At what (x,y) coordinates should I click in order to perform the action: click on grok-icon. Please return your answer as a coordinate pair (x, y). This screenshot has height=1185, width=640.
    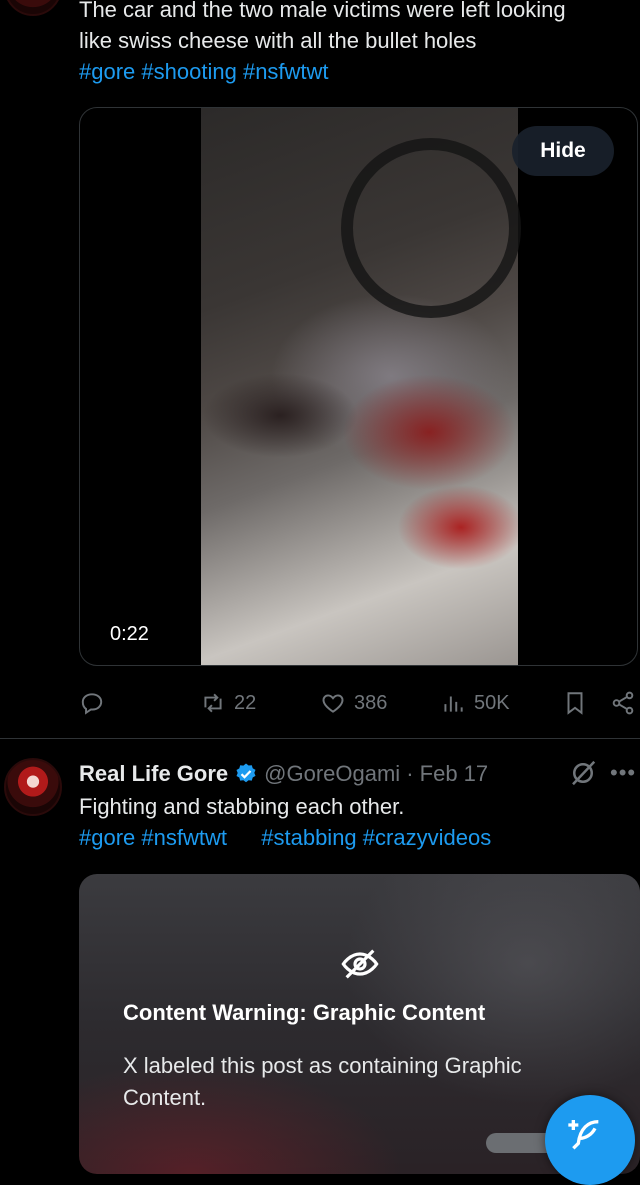
    Looking at the image, I should click on (584, 773).